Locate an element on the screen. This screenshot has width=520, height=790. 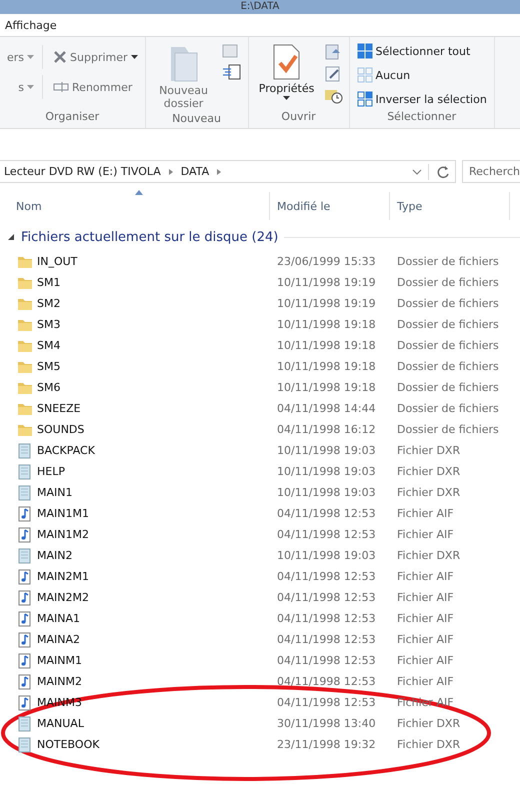
window-title: E:\DATA is located at coordinates (260, 7).